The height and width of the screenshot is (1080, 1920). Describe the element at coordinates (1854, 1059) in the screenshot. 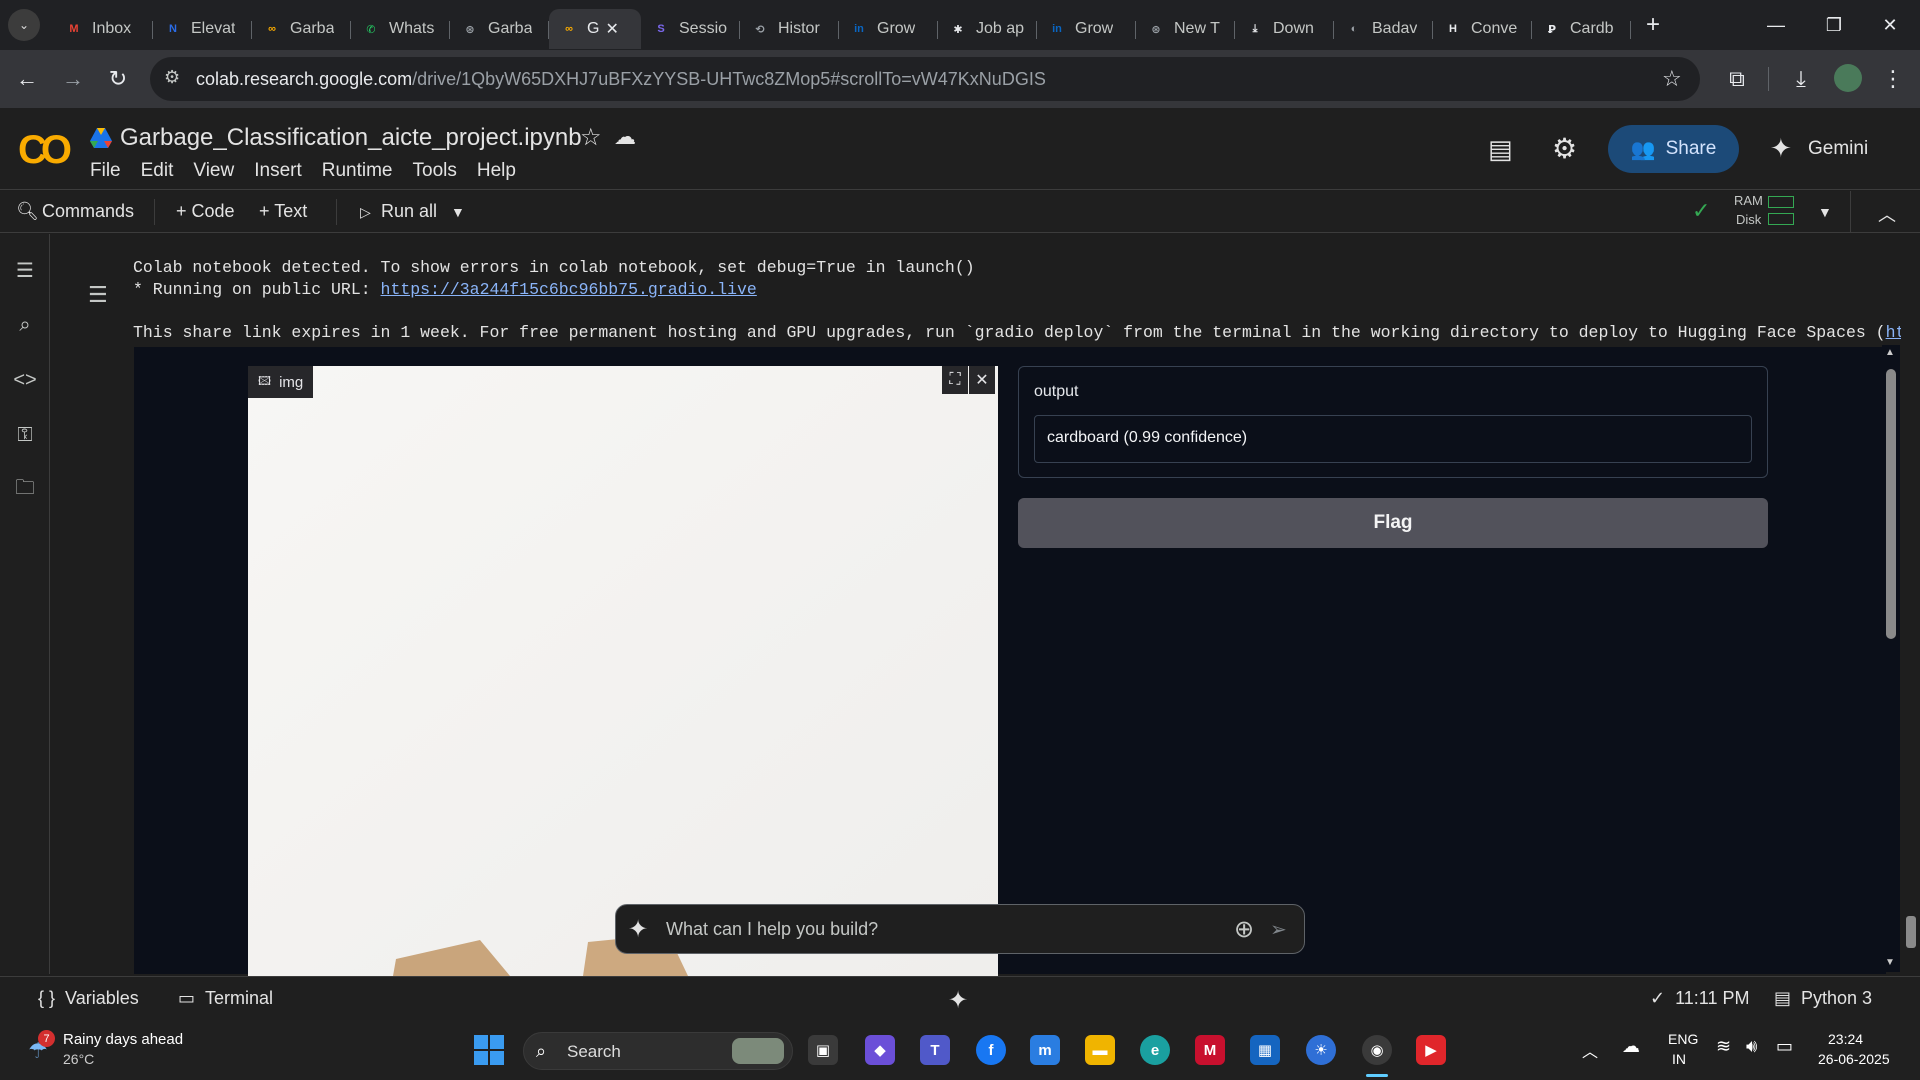

I see `clock-date: 26-06-2025` at that location.